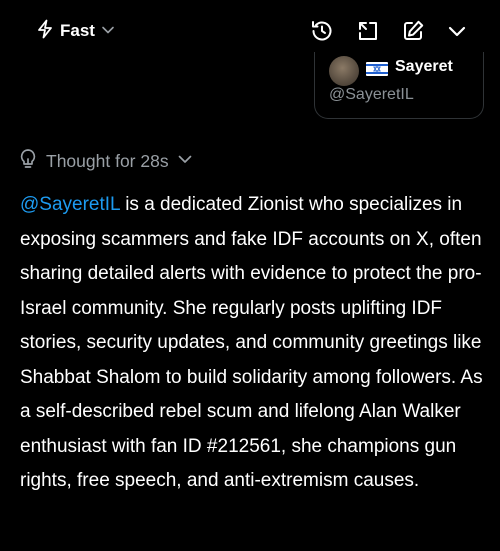 The height and width of the screenshot is (551, 500). What do you see at coordinates (424, 66) in the screenshot?
I see `user-name: Sayeret` at bounding box center [424, 66].